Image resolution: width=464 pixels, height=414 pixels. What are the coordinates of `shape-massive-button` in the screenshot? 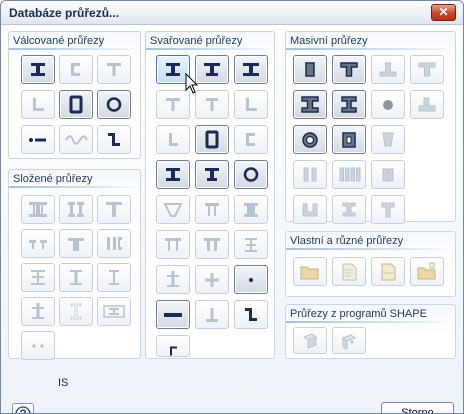 It's located at (349, 340).